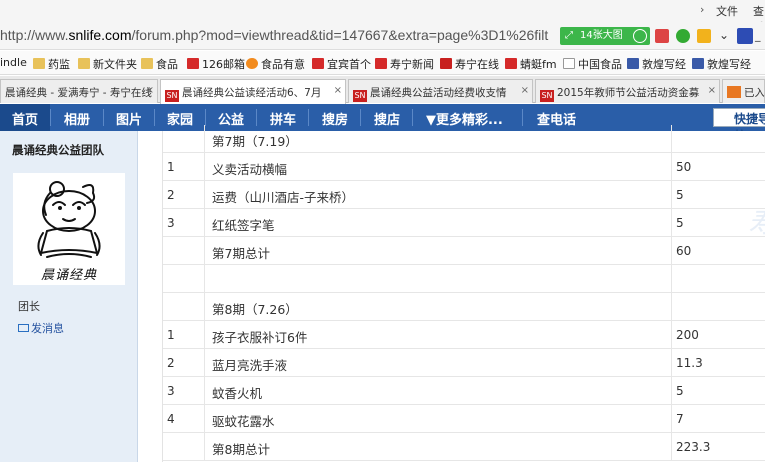 The image size is (765, 462). Describe the element at coordinates (23, 328) in the screenshot. I see `envelope-icon` at that location.